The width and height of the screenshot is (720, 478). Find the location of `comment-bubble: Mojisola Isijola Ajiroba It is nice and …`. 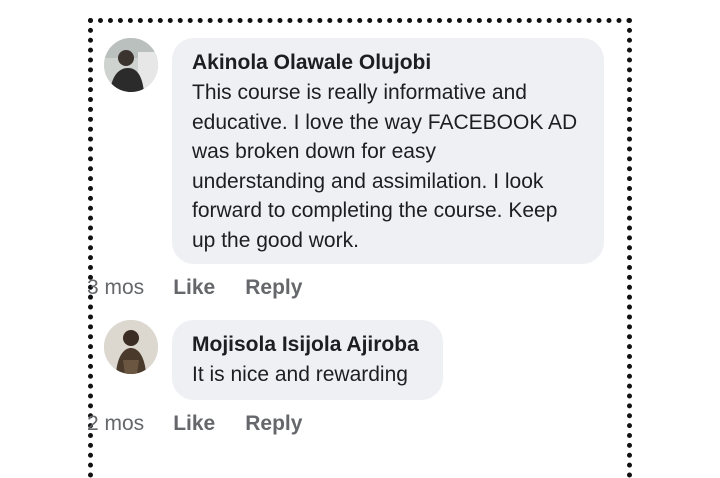

comment-bubble: Mojisola Isijola Ajiroba It is nice and … is located at coordinates (307, 360).